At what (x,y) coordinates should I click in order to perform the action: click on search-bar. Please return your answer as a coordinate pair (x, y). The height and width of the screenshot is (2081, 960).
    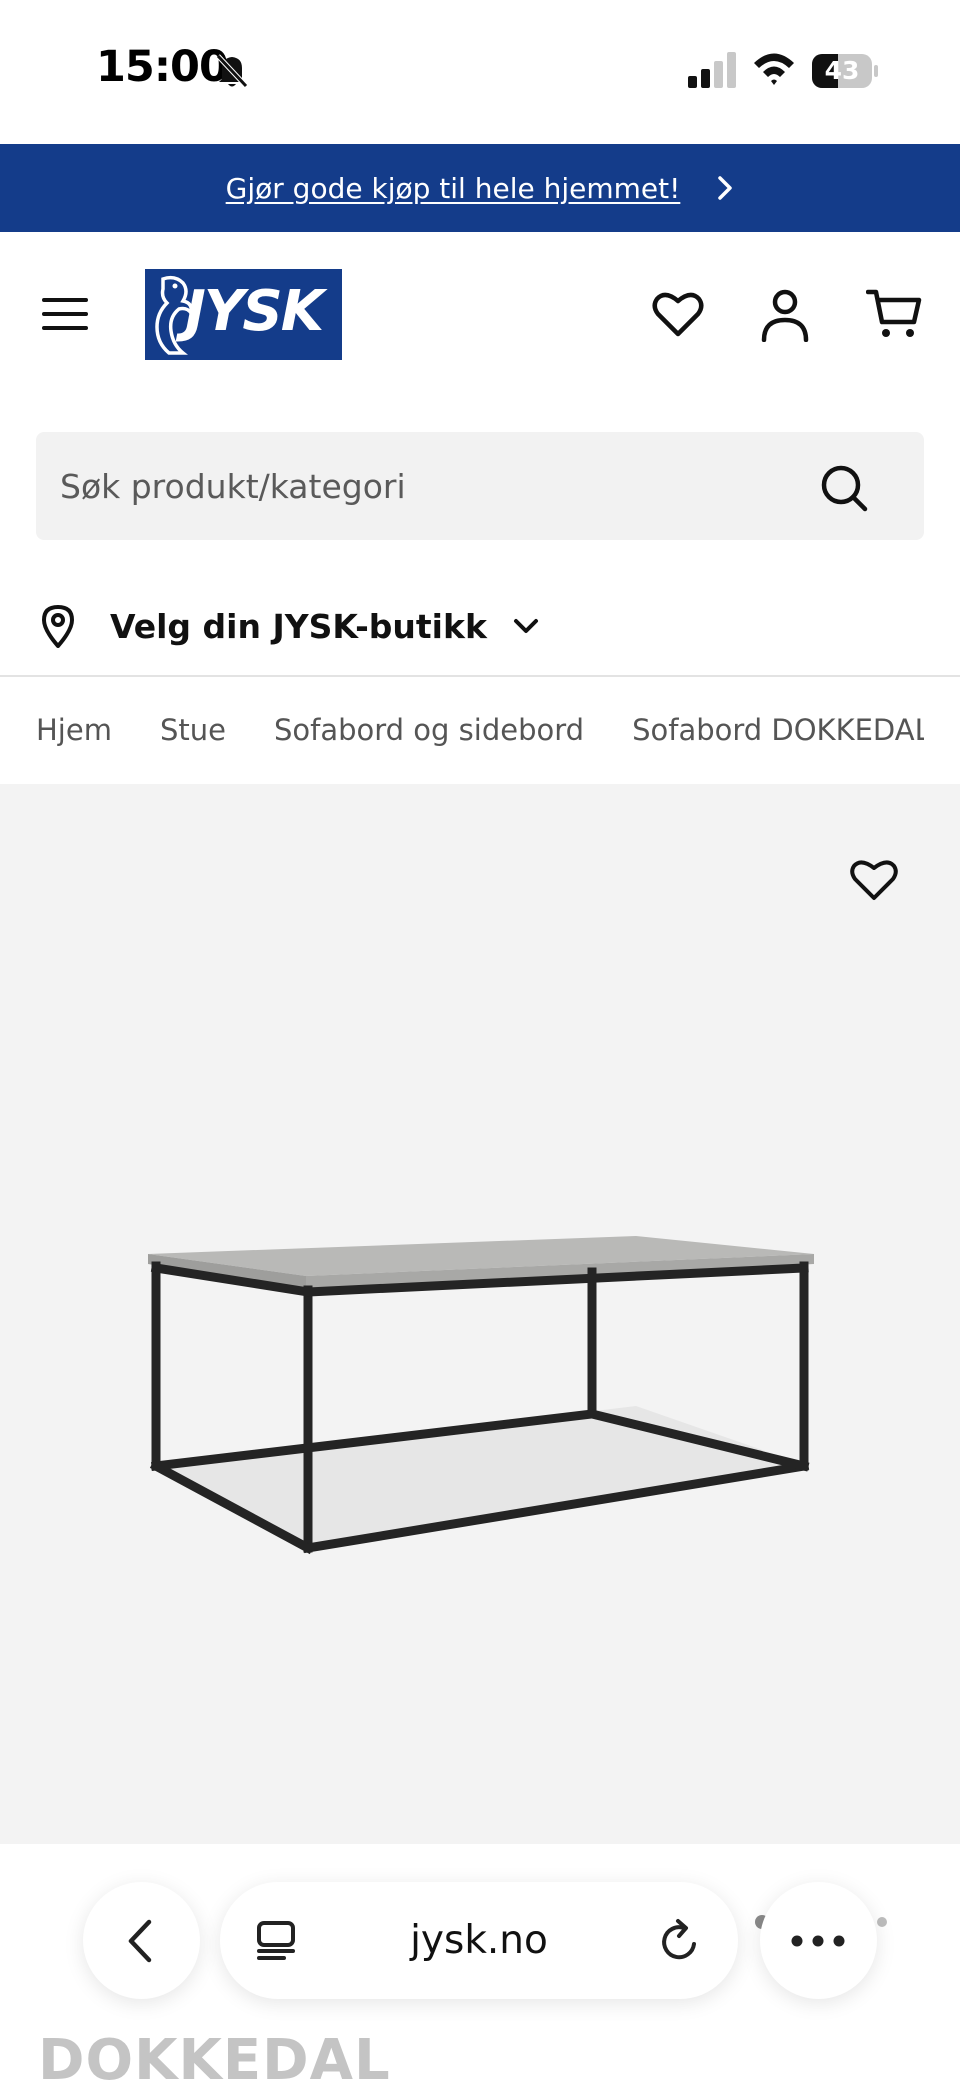
    Looking at the image, I should click on (480, 486).